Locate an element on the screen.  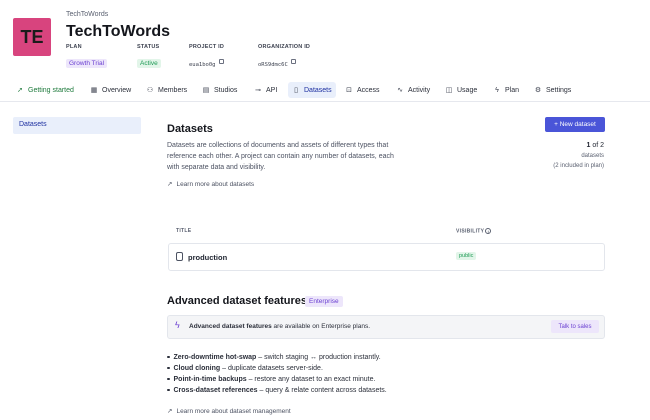
enterprise-badge: Enterprise is located at coordinates (324, 301).